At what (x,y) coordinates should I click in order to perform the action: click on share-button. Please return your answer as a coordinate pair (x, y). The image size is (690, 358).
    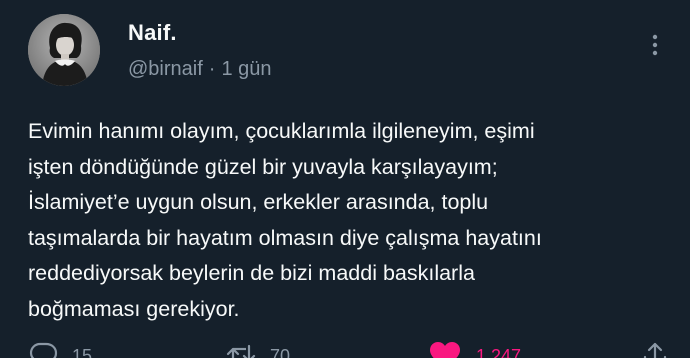
    Looking at the image, I should click on (655, 349).